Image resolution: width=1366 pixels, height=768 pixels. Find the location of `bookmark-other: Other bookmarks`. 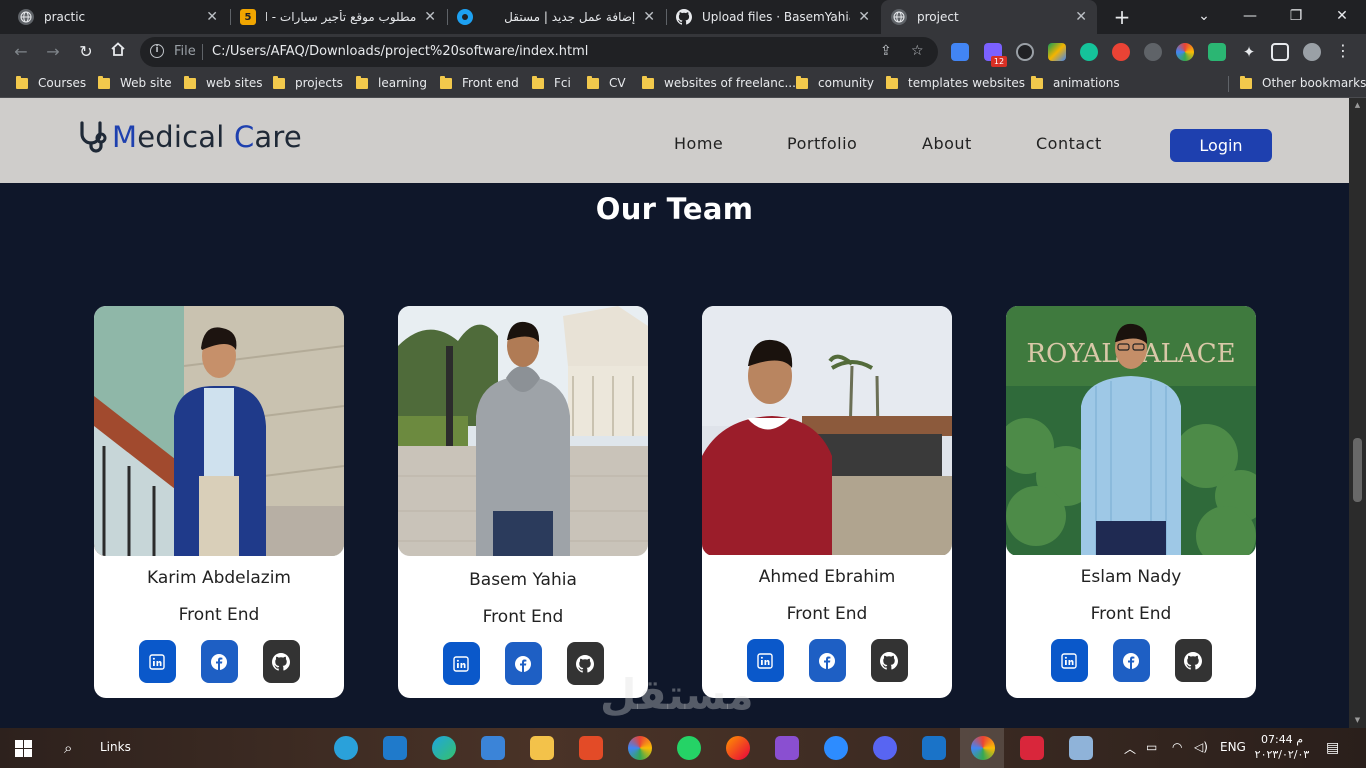

bookmark-other: Other bookmarks is located at coordinates (1303, 82).